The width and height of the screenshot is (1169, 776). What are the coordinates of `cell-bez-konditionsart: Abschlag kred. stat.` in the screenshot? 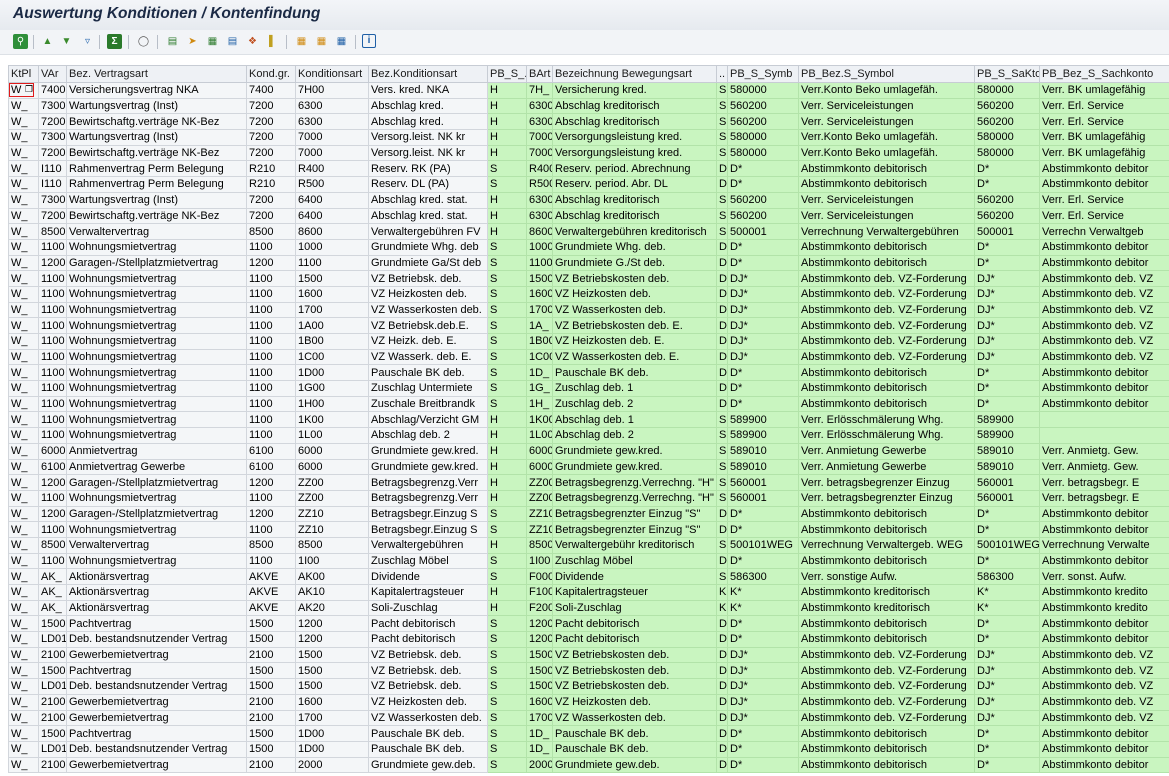 It's located at (428, 216).